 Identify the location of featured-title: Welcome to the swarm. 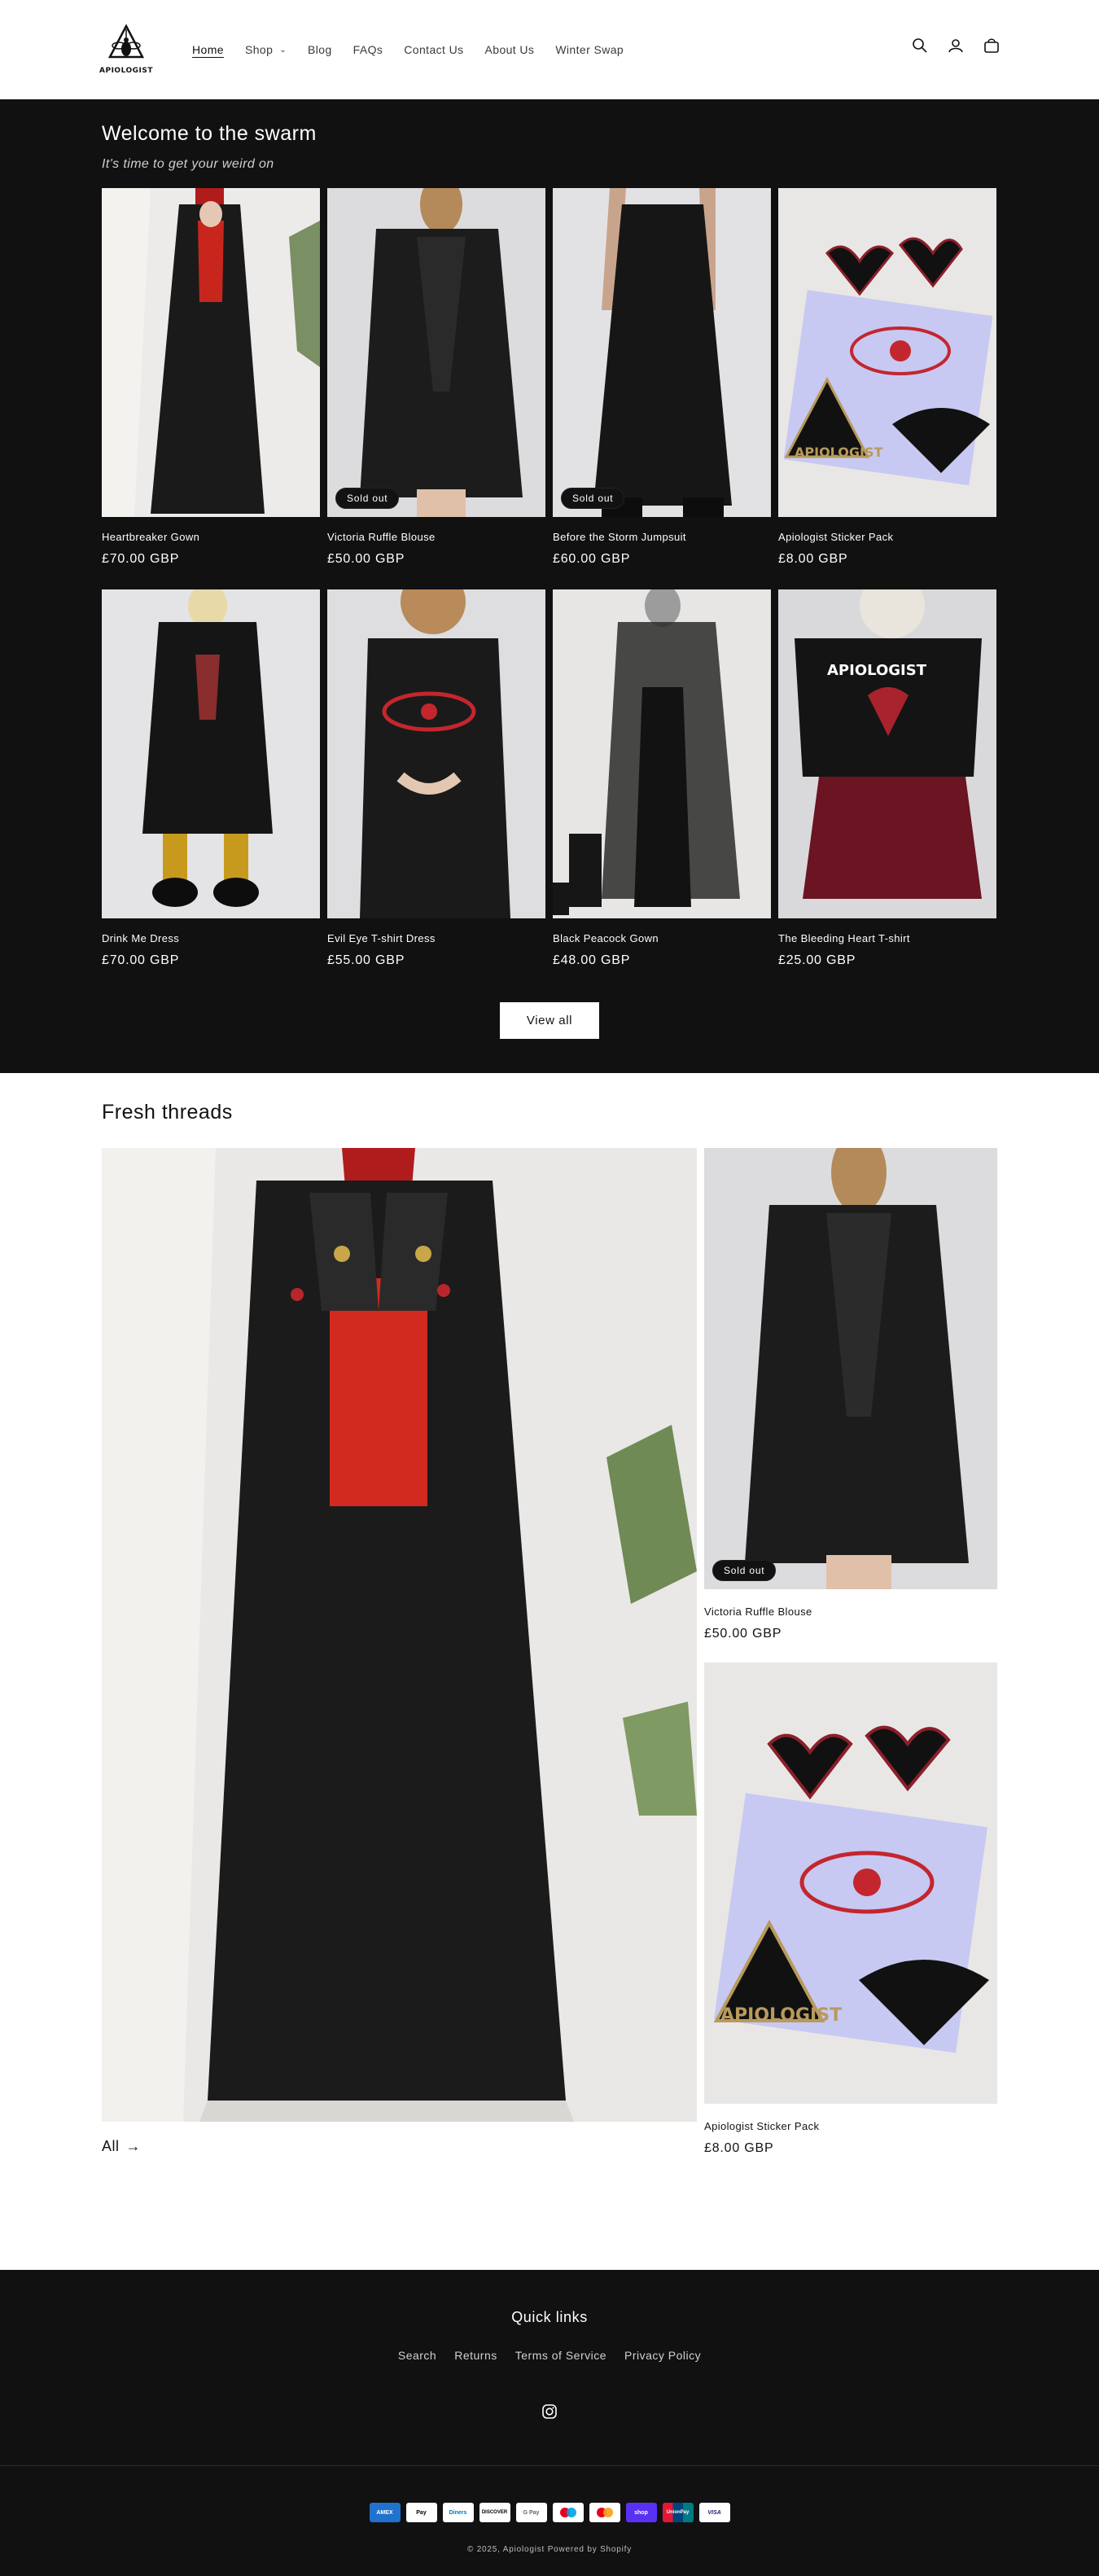
(209, 133).